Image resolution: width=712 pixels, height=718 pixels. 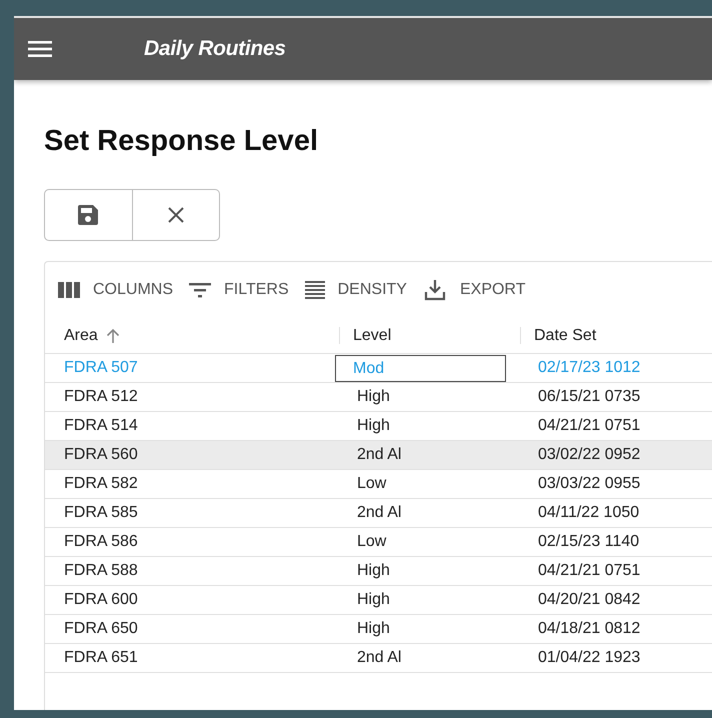 I want to click on save-icon, so click(x=88, y=215).